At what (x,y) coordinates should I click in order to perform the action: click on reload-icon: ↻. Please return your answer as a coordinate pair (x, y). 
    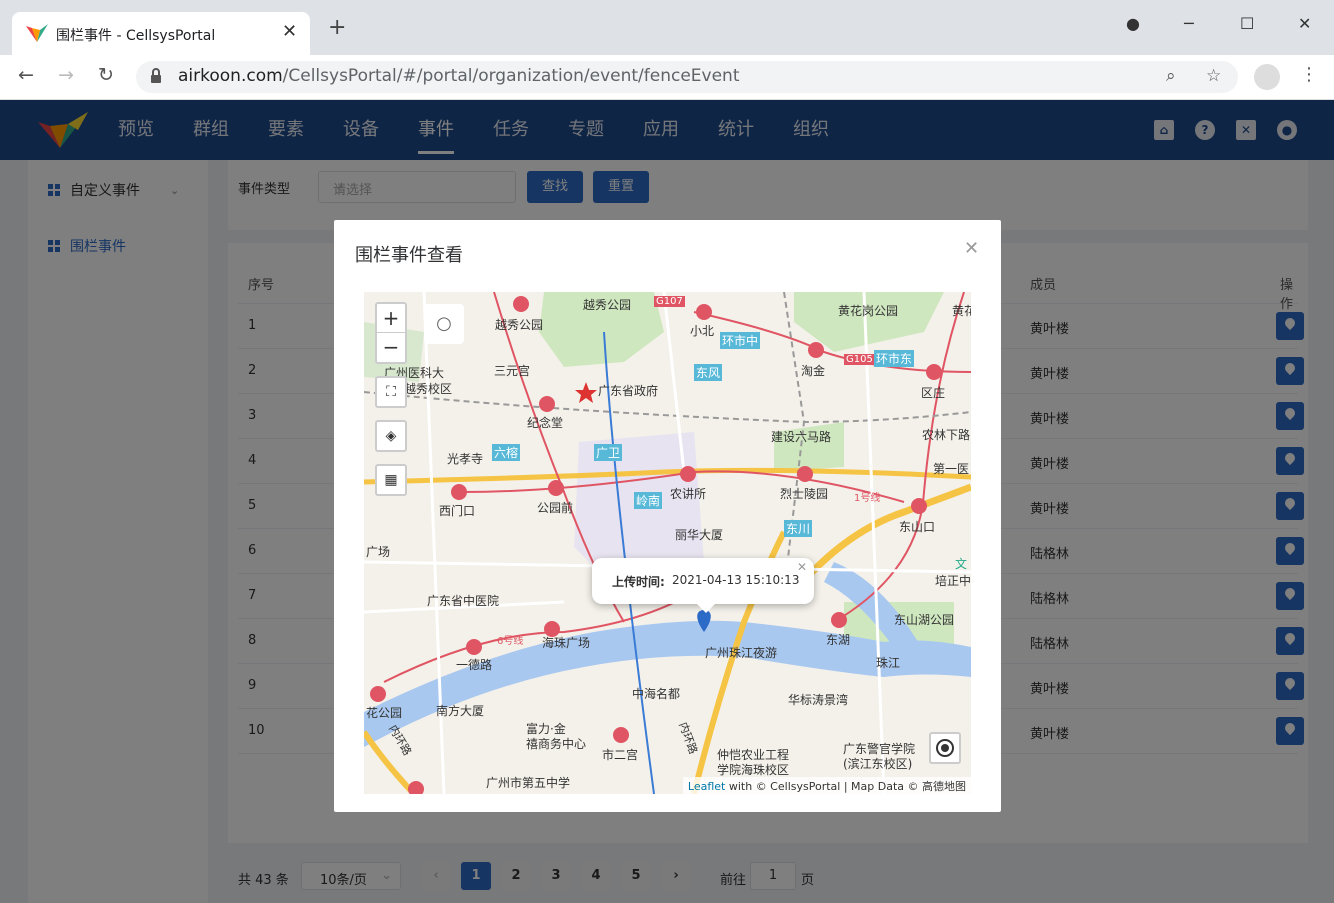
    Looking at the image, I should click on (106, 75).